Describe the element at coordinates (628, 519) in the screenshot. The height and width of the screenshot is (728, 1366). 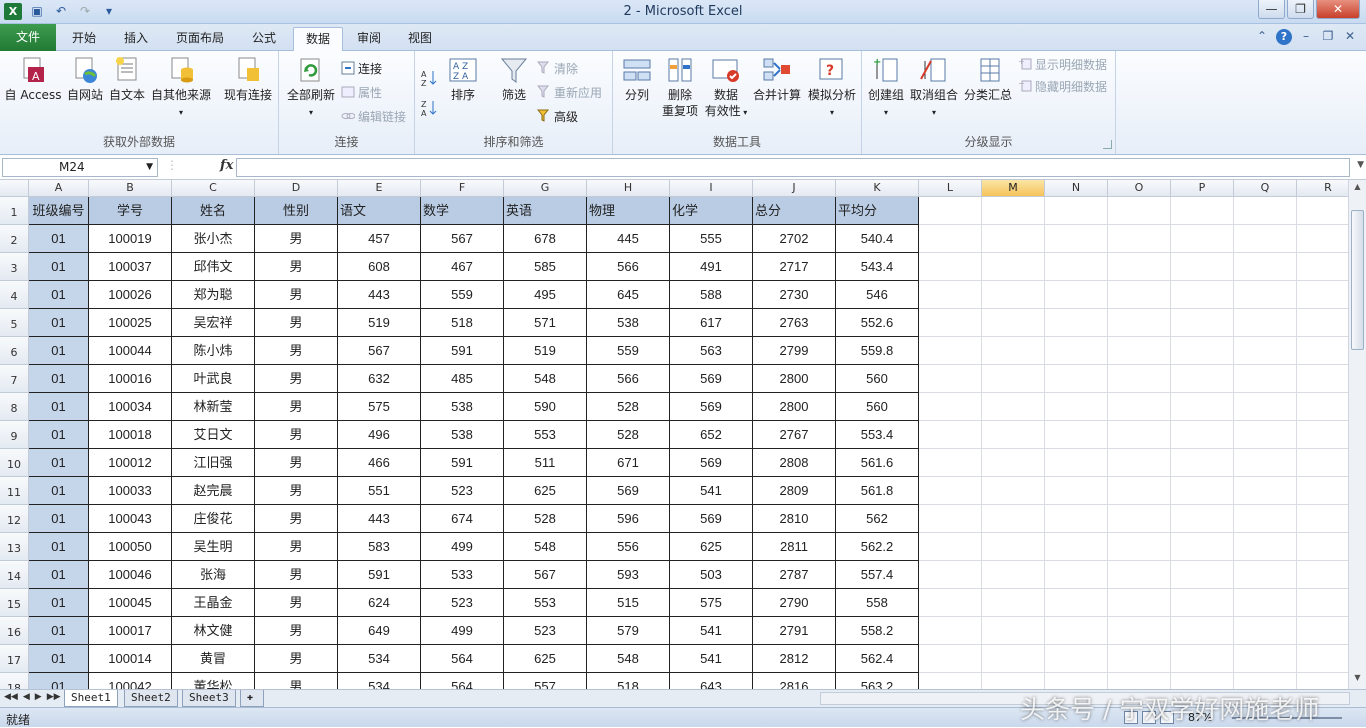
I see `table-cell: 596` at that location.